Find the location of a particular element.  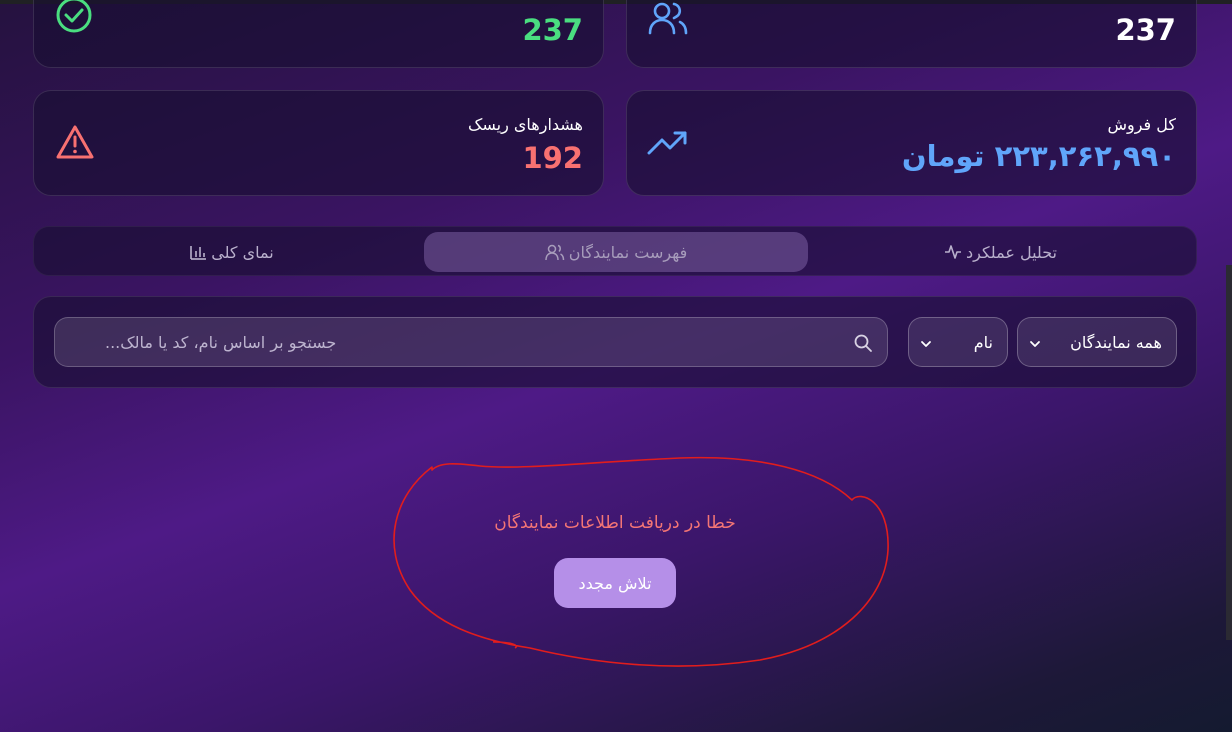

red-annotation-circle is located at coordinates (641, 561).